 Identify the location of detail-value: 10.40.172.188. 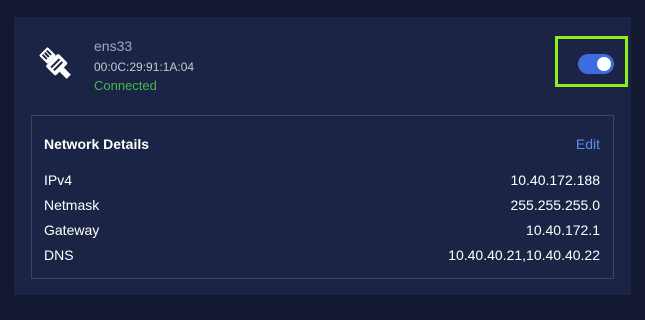
(555, 180).